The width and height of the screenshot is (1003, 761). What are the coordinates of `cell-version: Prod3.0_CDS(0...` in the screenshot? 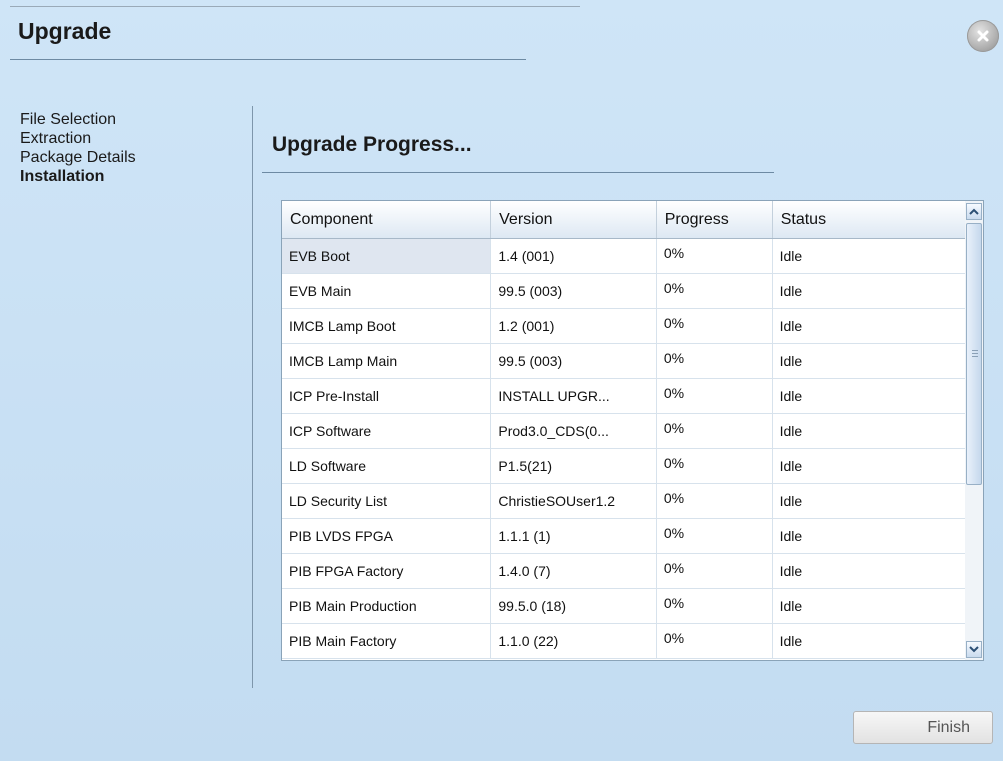 It's located at (574, 431).